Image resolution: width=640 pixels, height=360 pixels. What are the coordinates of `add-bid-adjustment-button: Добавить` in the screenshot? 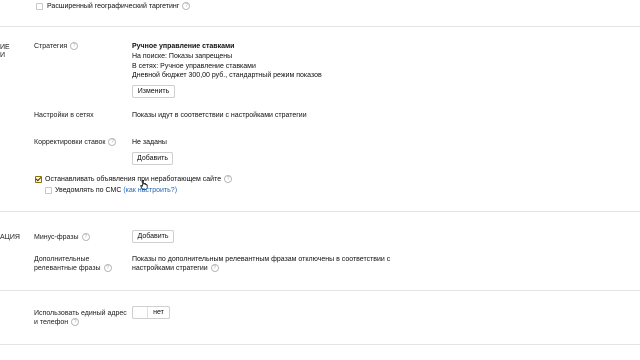 It's located at (152, 158).